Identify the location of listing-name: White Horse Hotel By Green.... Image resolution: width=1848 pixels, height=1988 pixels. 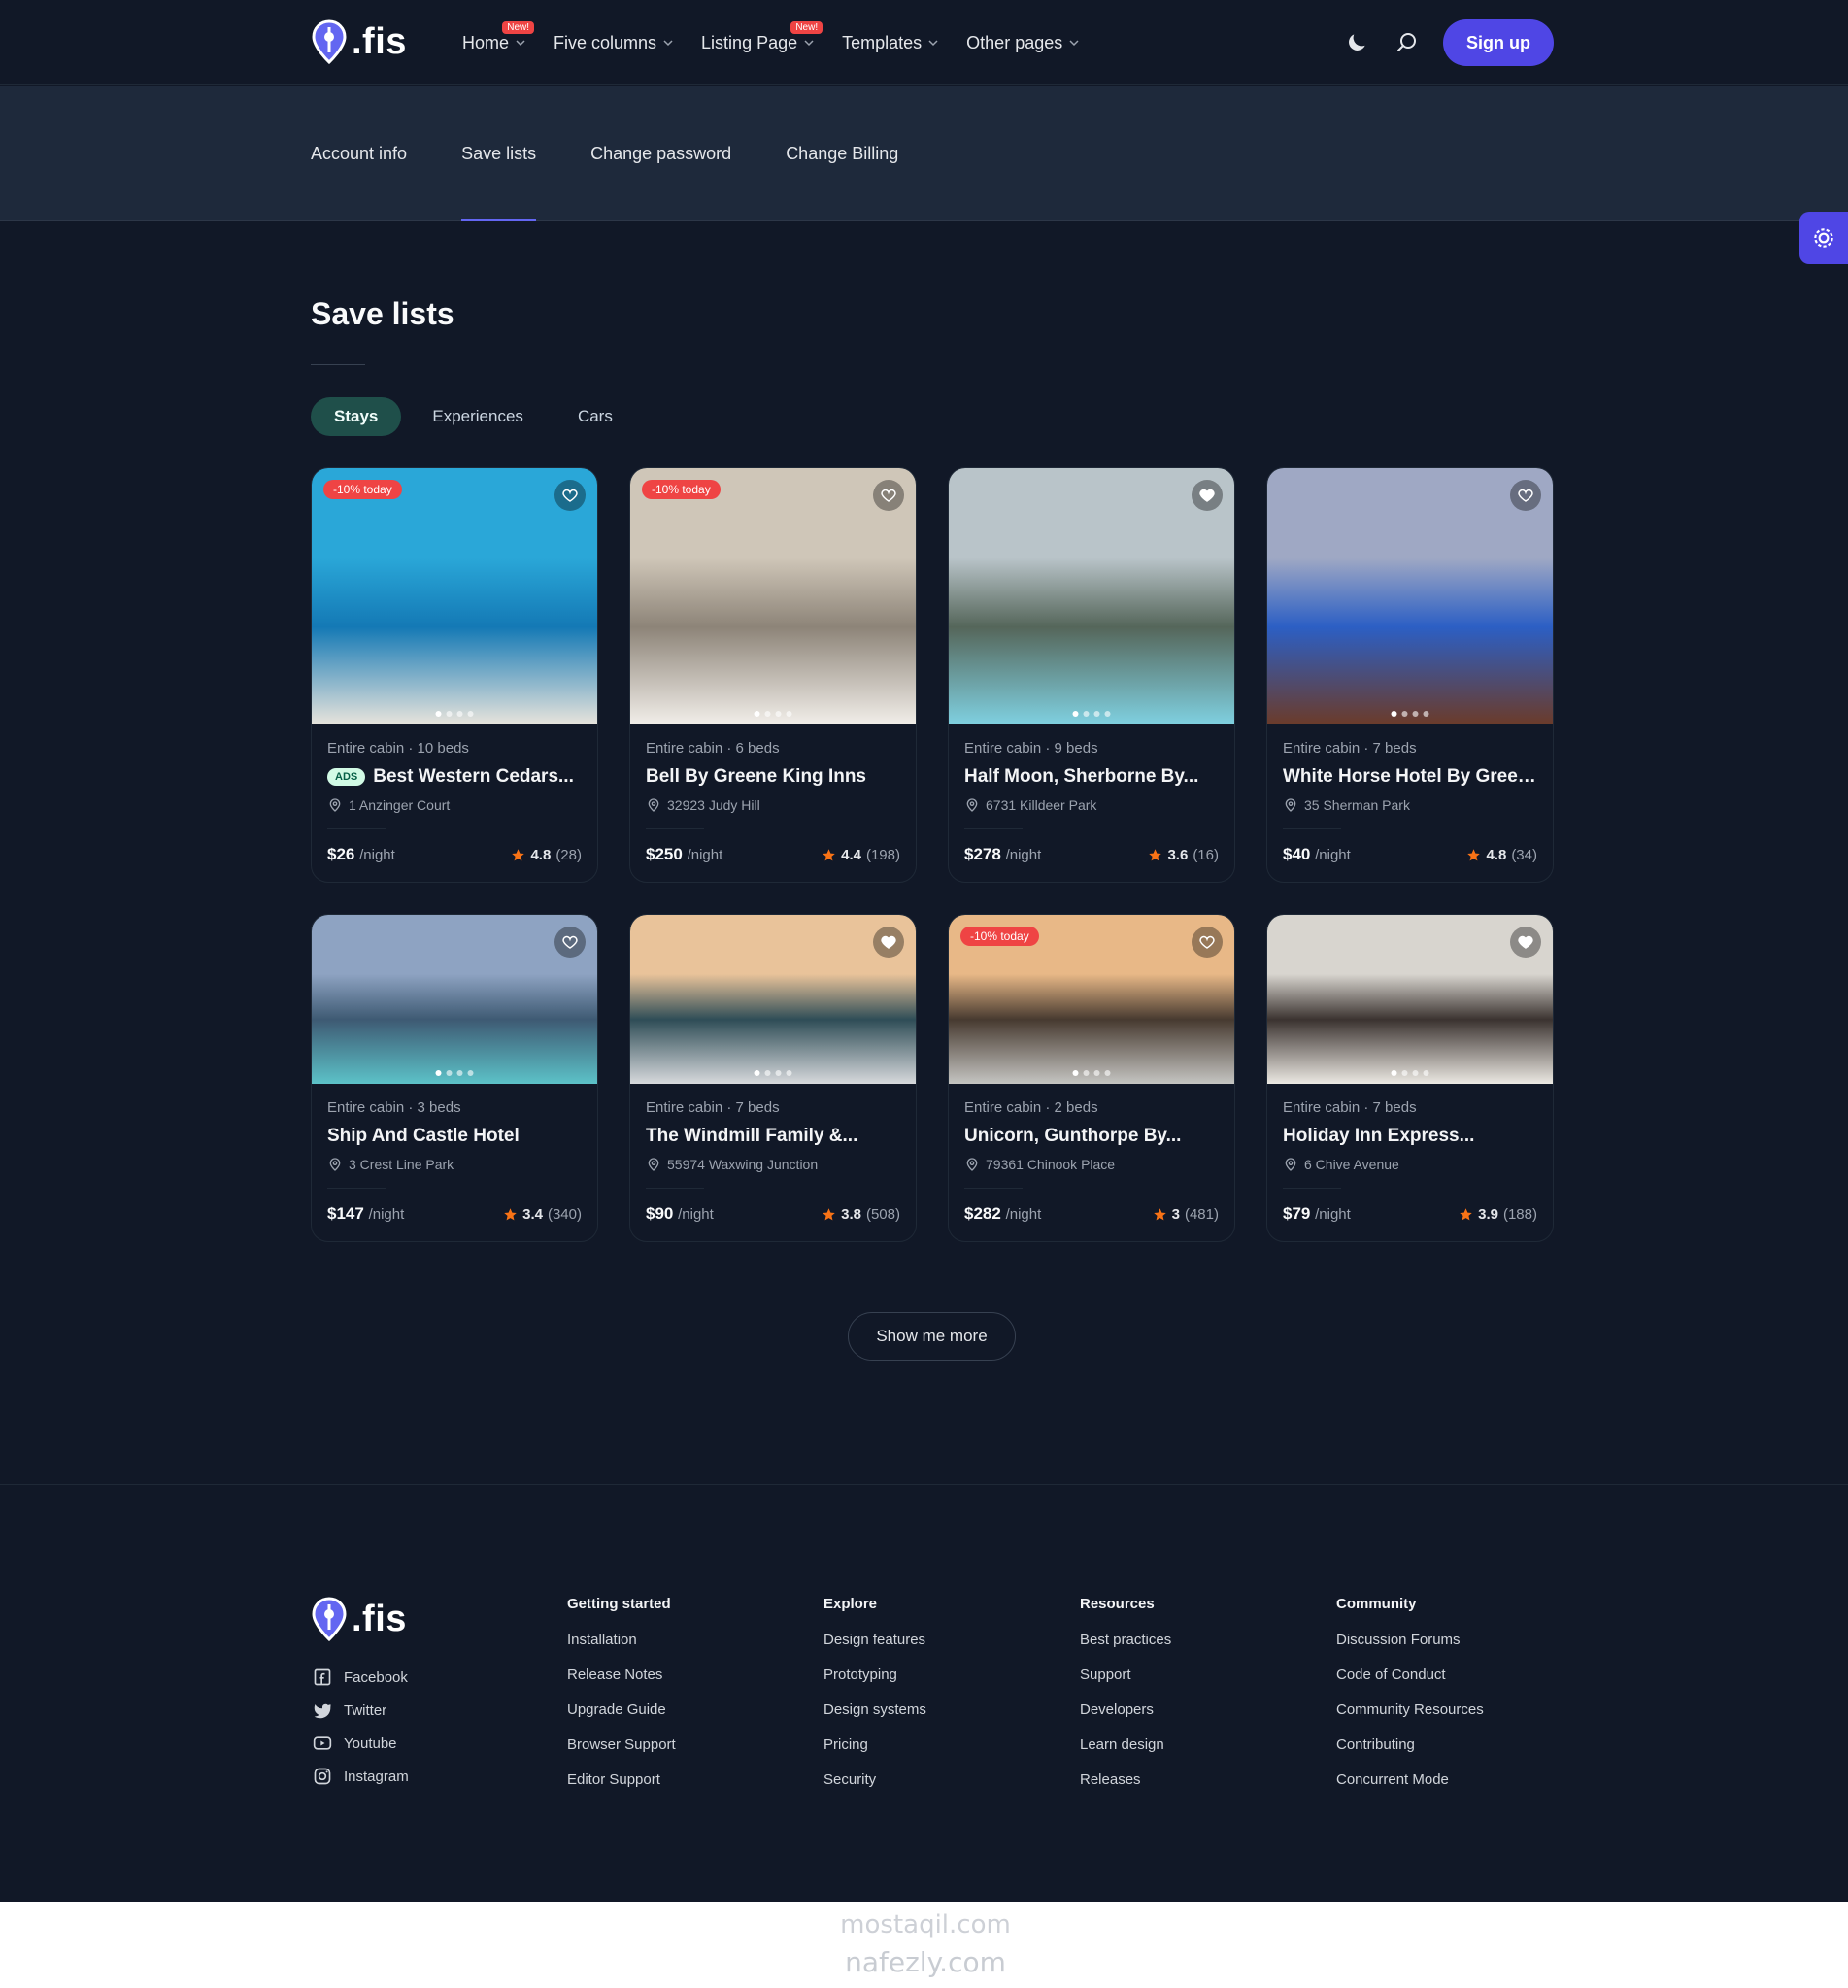
(1410, 777).